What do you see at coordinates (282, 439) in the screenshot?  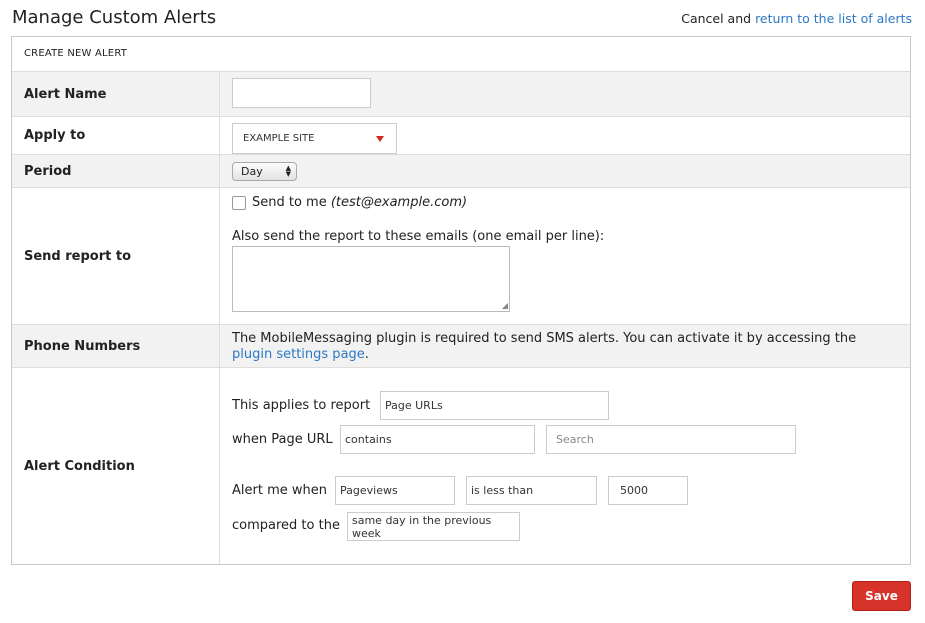 I see `when-page-url-label: when Page URL` at bounding box center [282, 439].